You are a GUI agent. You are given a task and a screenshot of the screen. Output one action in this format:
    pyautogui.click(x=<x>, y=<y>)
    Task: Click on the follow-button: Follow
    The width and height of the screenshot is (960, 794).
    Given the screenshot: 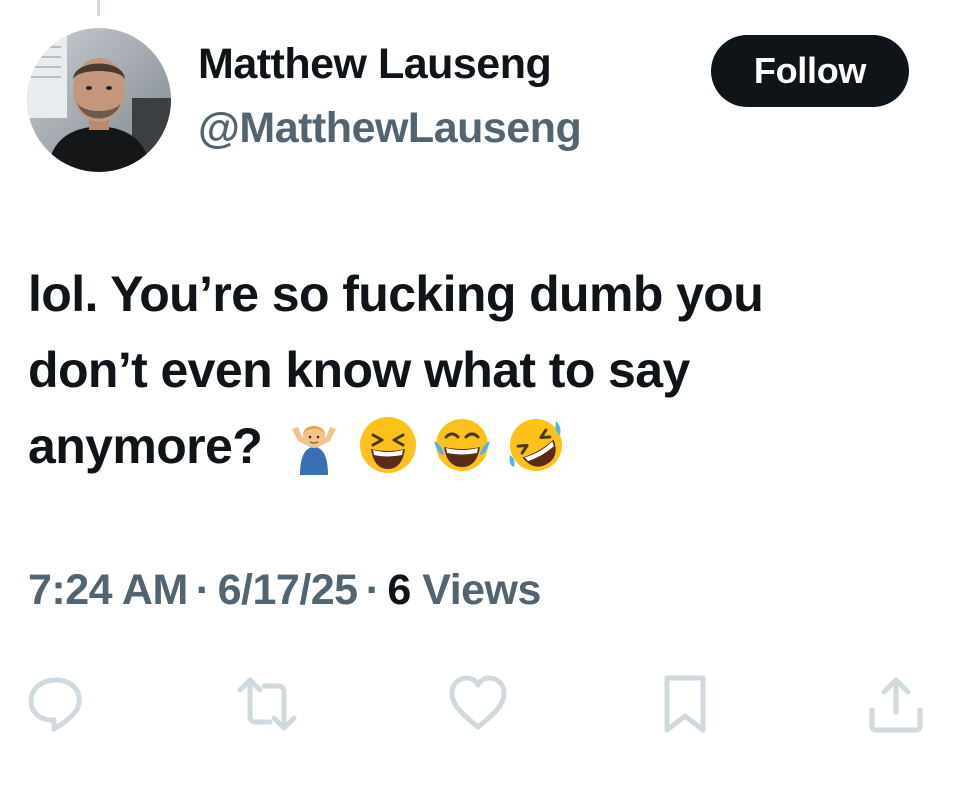 What is the action you would take?
    pyautogui.click(x=810, y=71)
    